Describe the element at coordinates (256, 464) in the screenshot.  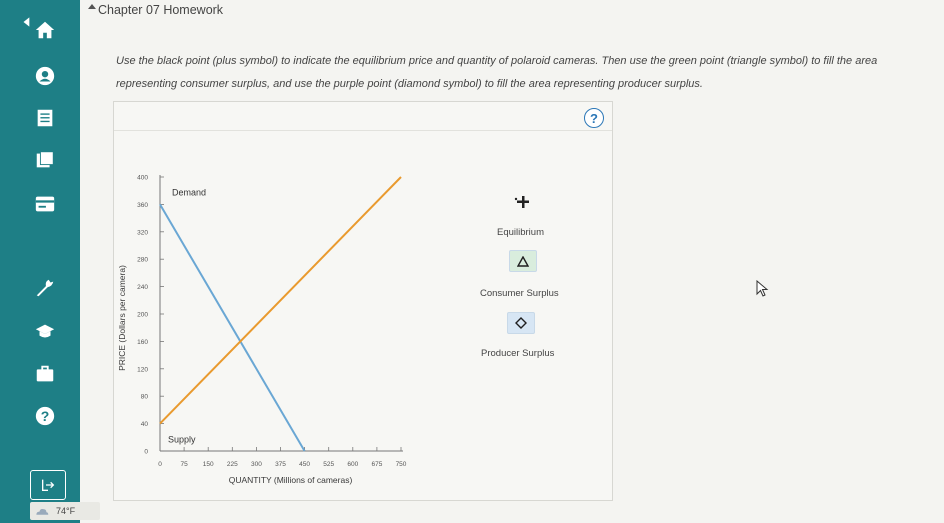
I see `x-tick-label: 300` at that location.